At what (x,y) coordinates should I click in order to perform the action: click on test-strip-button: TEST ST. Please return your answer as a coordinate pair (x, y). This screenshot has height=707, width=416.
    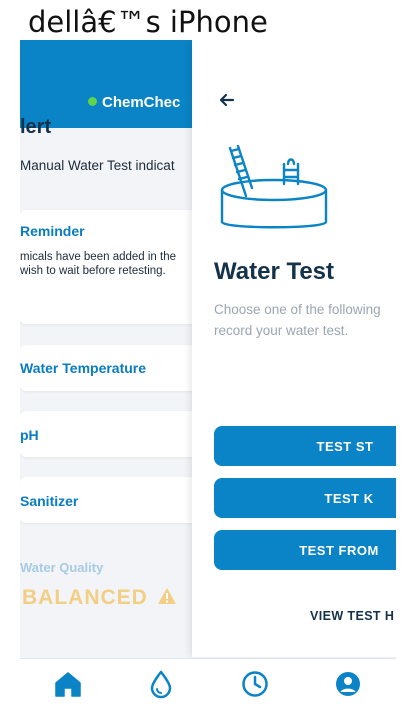
    Looking at the image, I should click on (305, 446).